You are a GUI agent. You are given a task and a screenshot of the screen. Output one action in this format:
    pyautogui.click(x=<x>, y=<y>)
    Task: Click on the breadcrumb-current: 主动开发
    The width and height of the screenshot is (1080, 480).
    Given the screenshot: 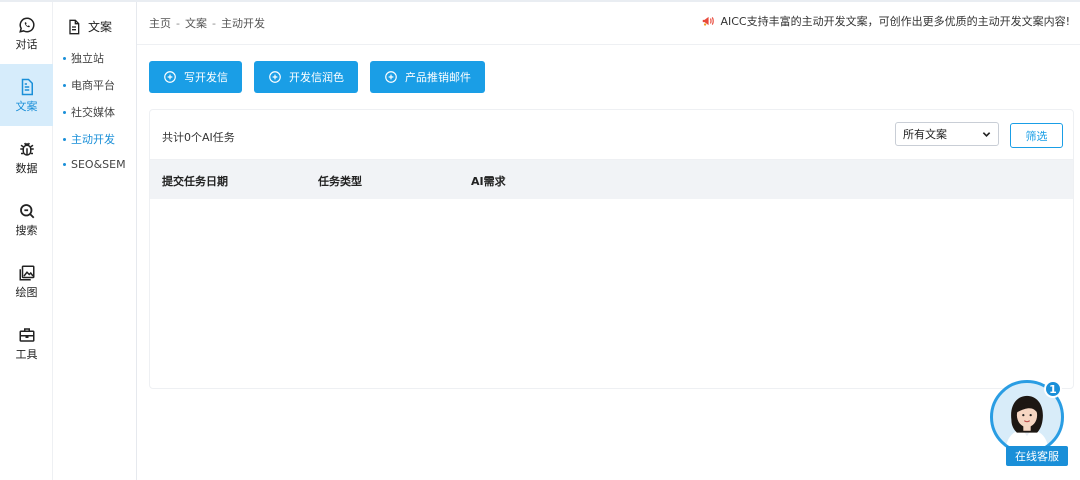 What is the action you would take?
    pyautogui.click(x=242, y=23)
    